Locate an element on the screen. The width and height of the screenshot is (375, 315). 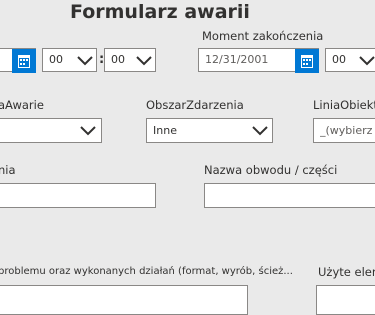
nazwa-obwodu-input is located at coordinates (289, 195).